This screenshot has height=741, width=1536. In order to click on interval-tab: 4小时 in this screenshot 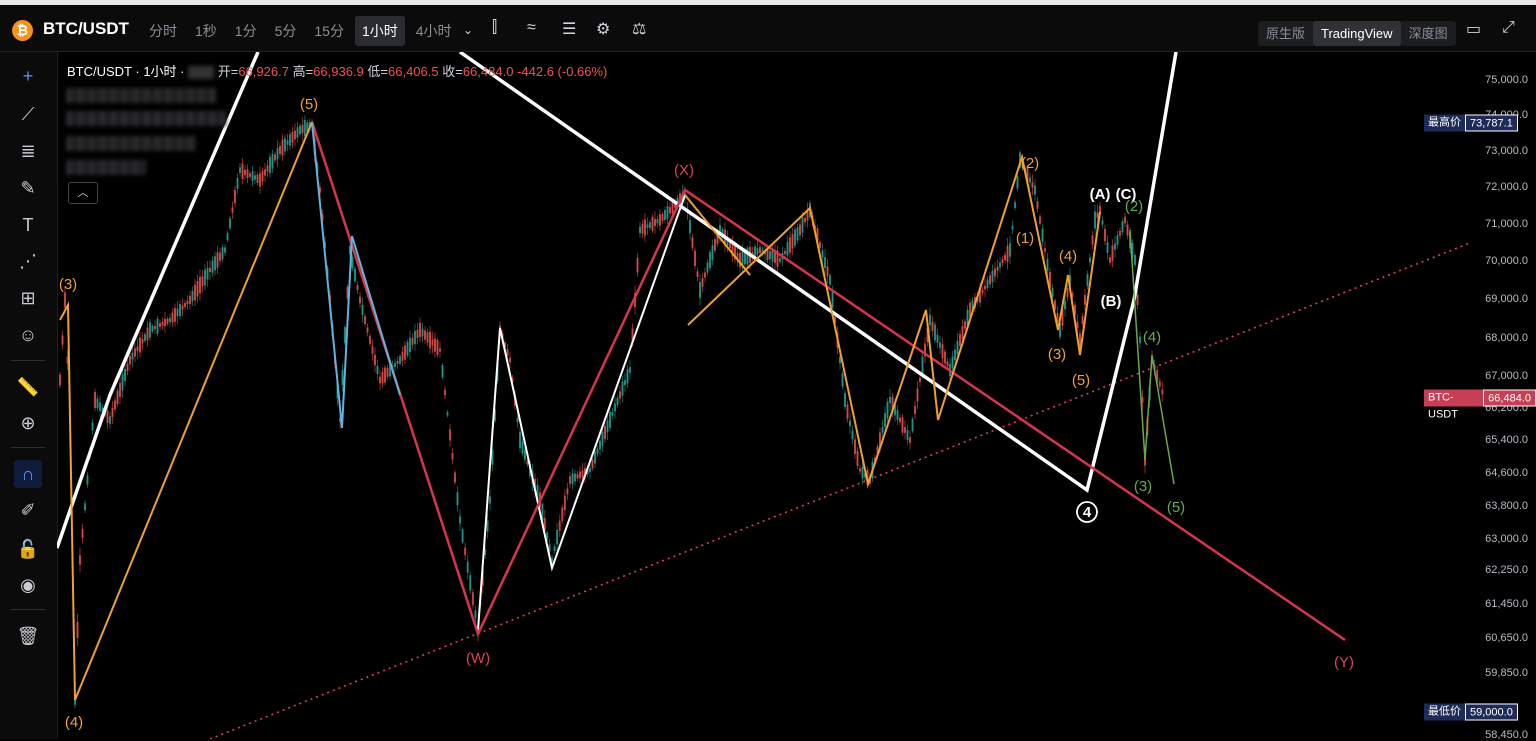, I will do `click(434, 31)`.